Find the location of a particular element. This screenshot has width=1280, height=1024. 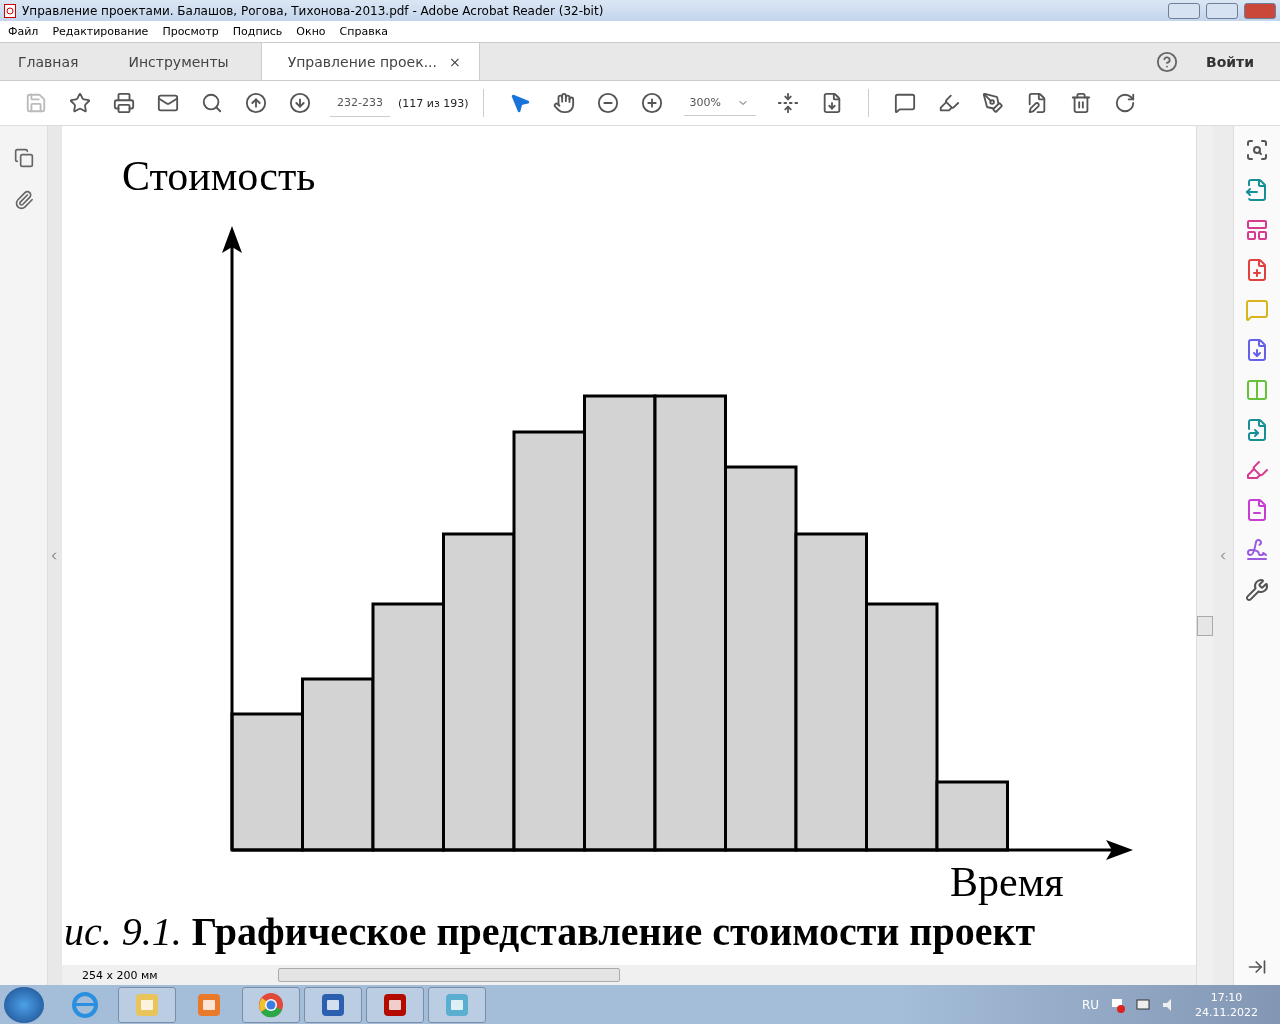

mail-icon is located at coordinates (168, 103).